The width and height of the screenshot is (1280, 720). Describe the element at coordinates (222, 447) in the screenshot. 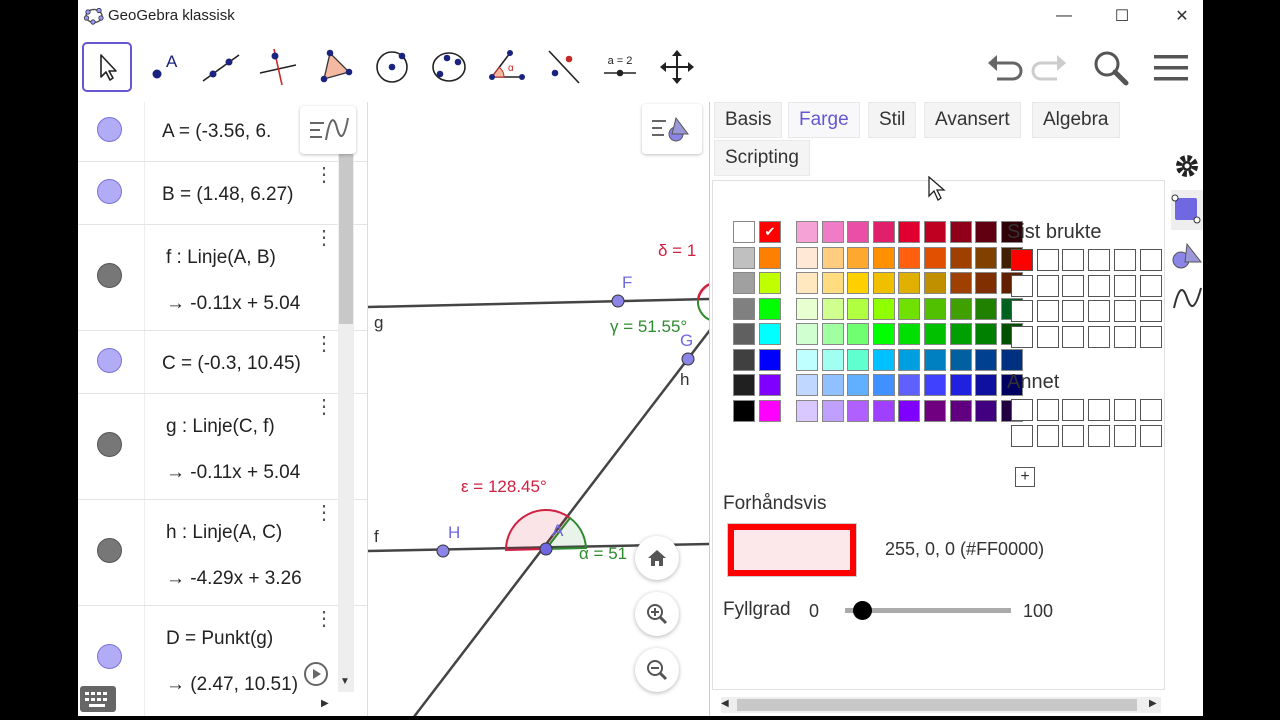

I see `algebra-row-g: g : Linje(C, f) → -0.11x + 5.04 ⋮` at that location.